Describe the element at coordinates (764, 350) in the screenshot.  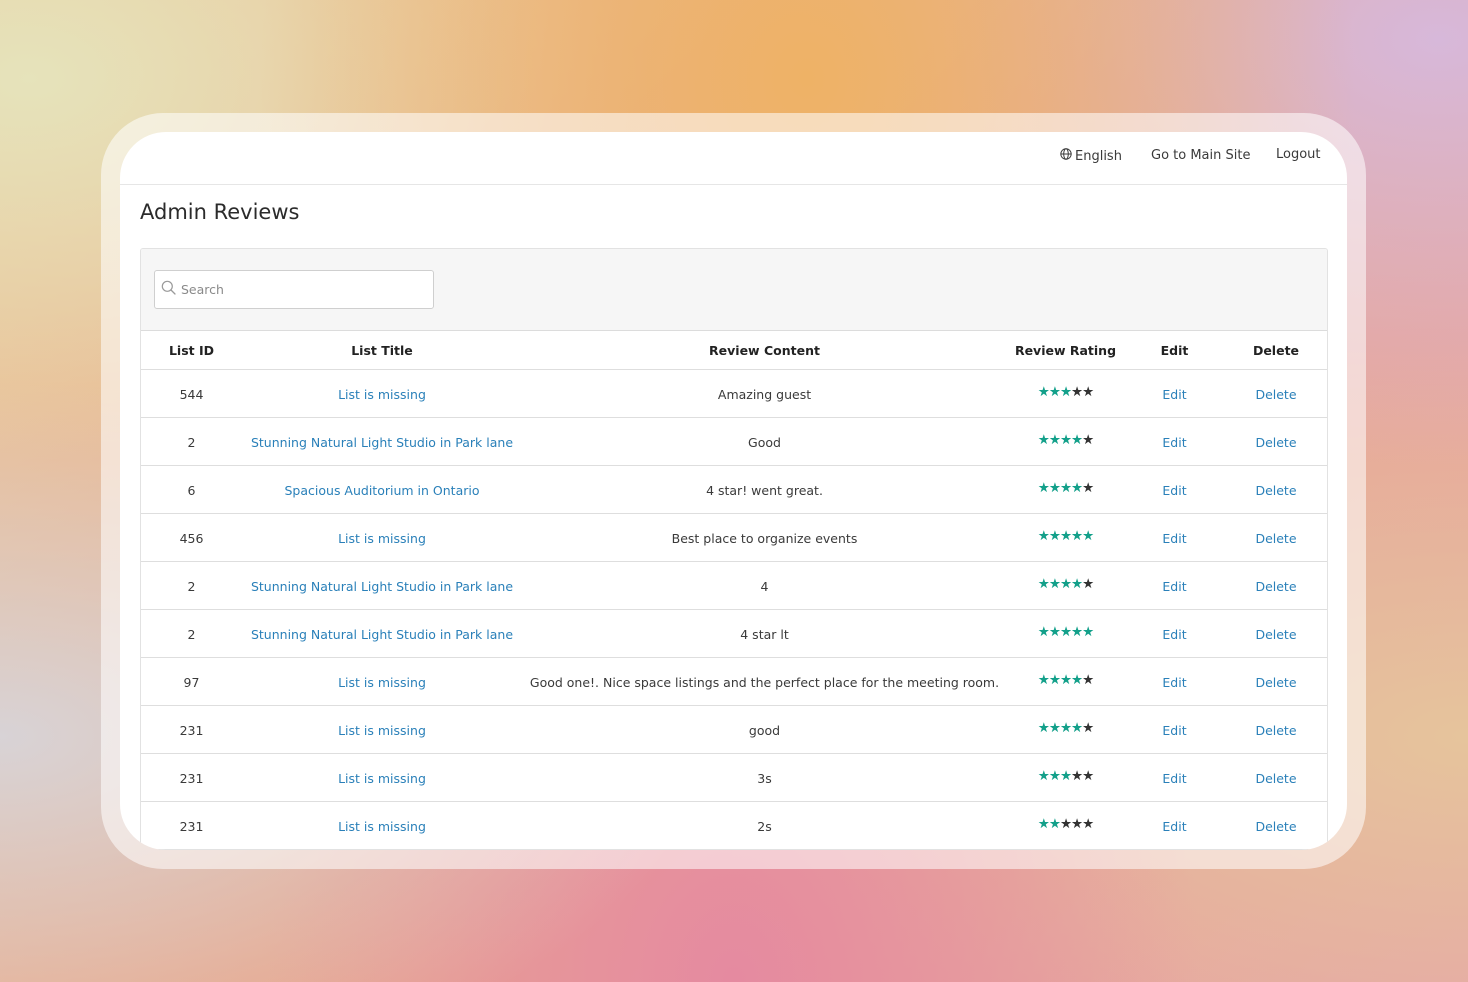
I see `column-header-review-content: Review Content` at that location.